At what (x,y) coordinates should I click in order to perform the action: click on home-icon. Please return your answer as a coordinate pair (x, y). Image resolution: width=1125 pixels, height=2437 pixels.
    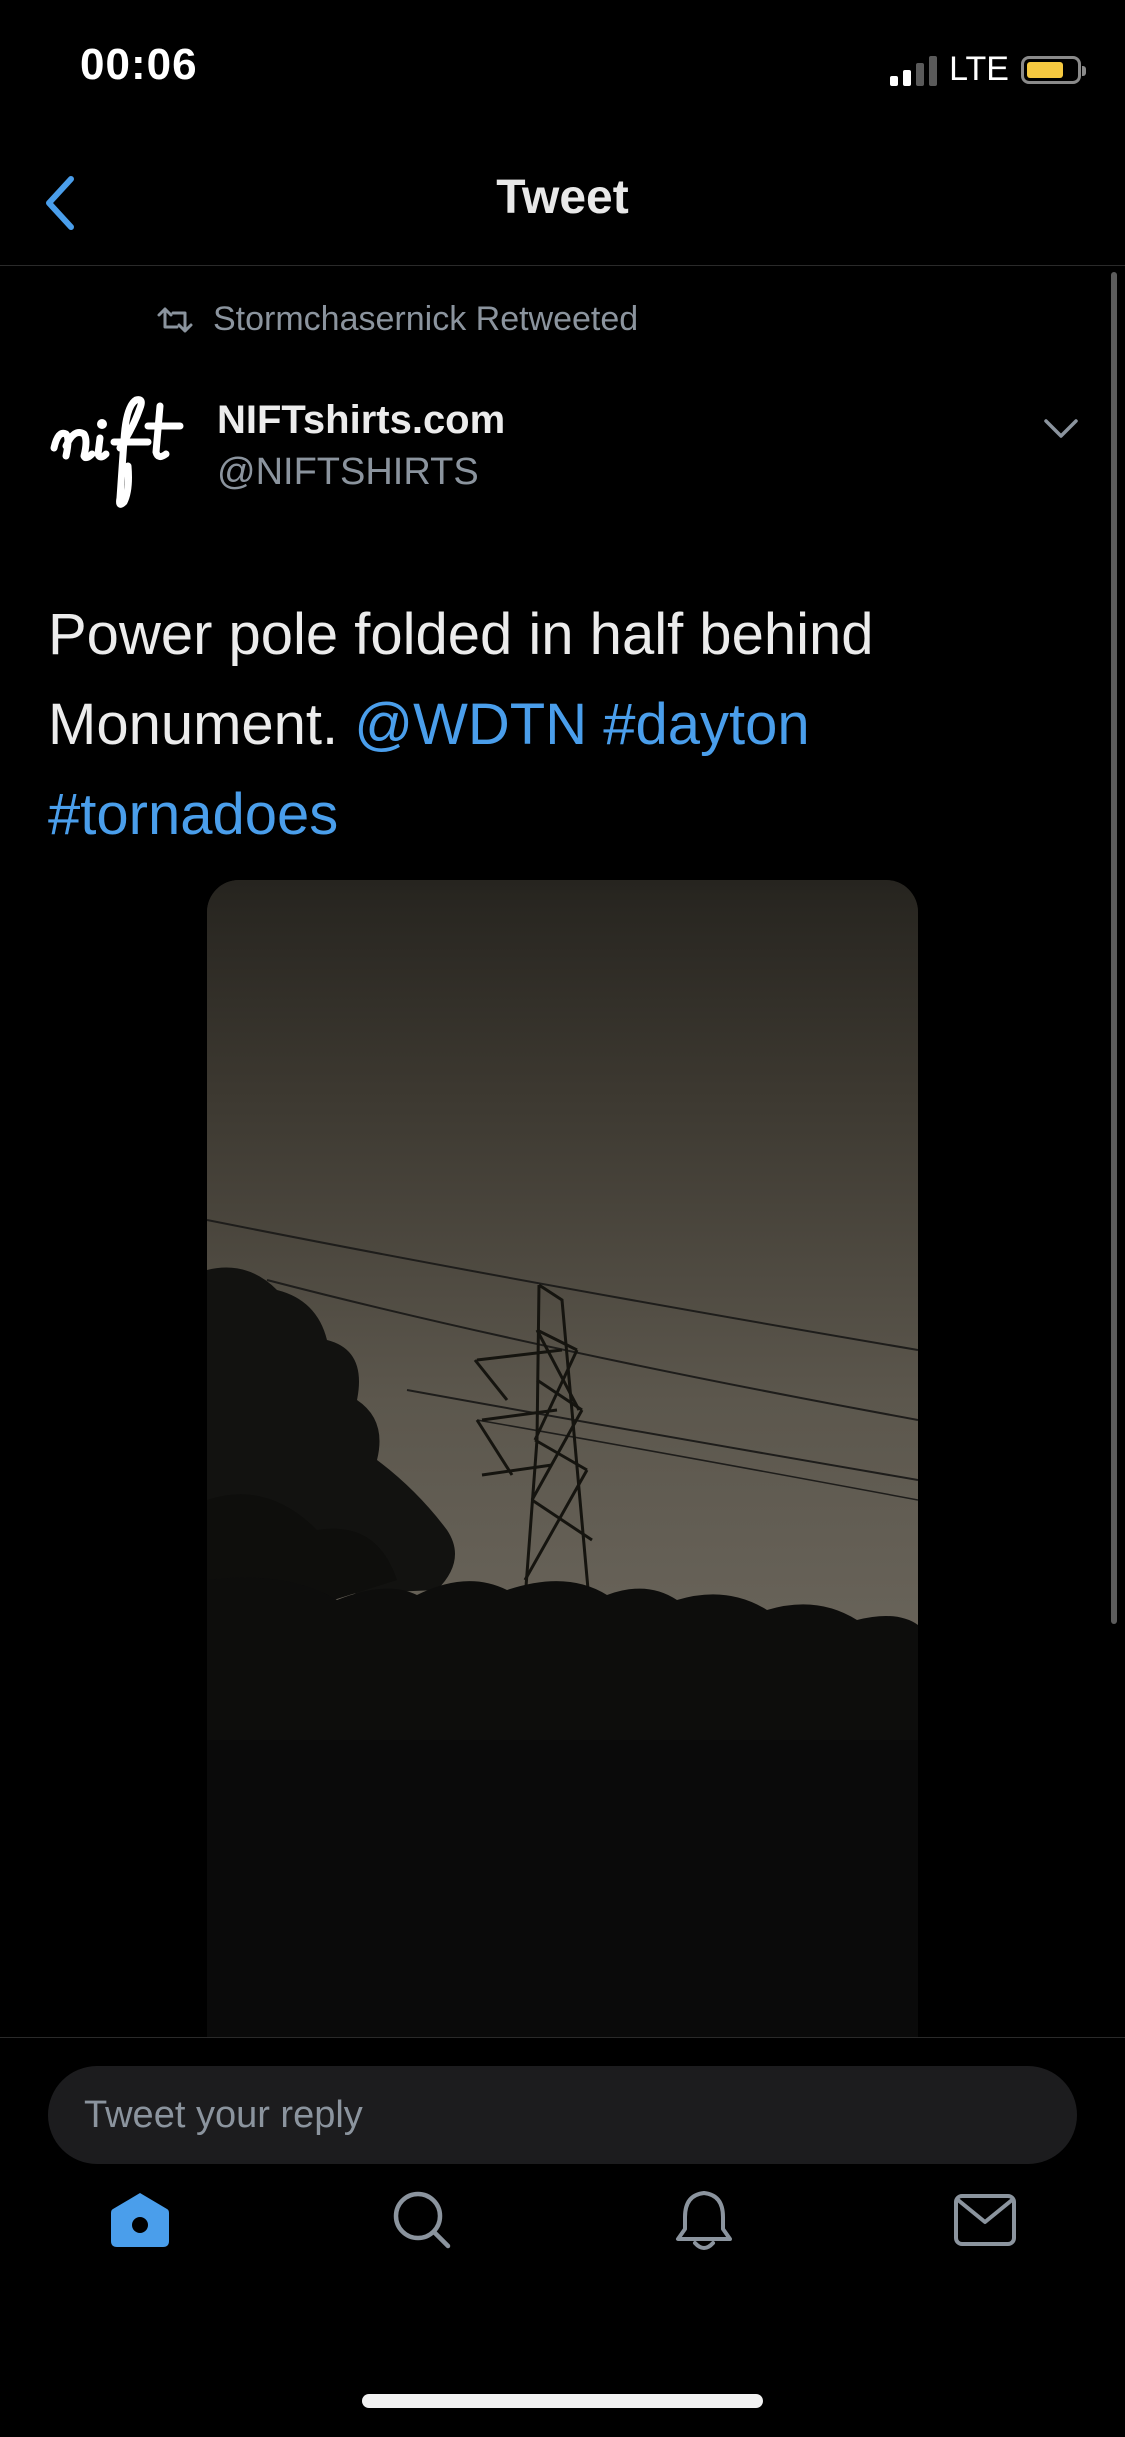
    Looking at the image, I should click on (140, 2220).